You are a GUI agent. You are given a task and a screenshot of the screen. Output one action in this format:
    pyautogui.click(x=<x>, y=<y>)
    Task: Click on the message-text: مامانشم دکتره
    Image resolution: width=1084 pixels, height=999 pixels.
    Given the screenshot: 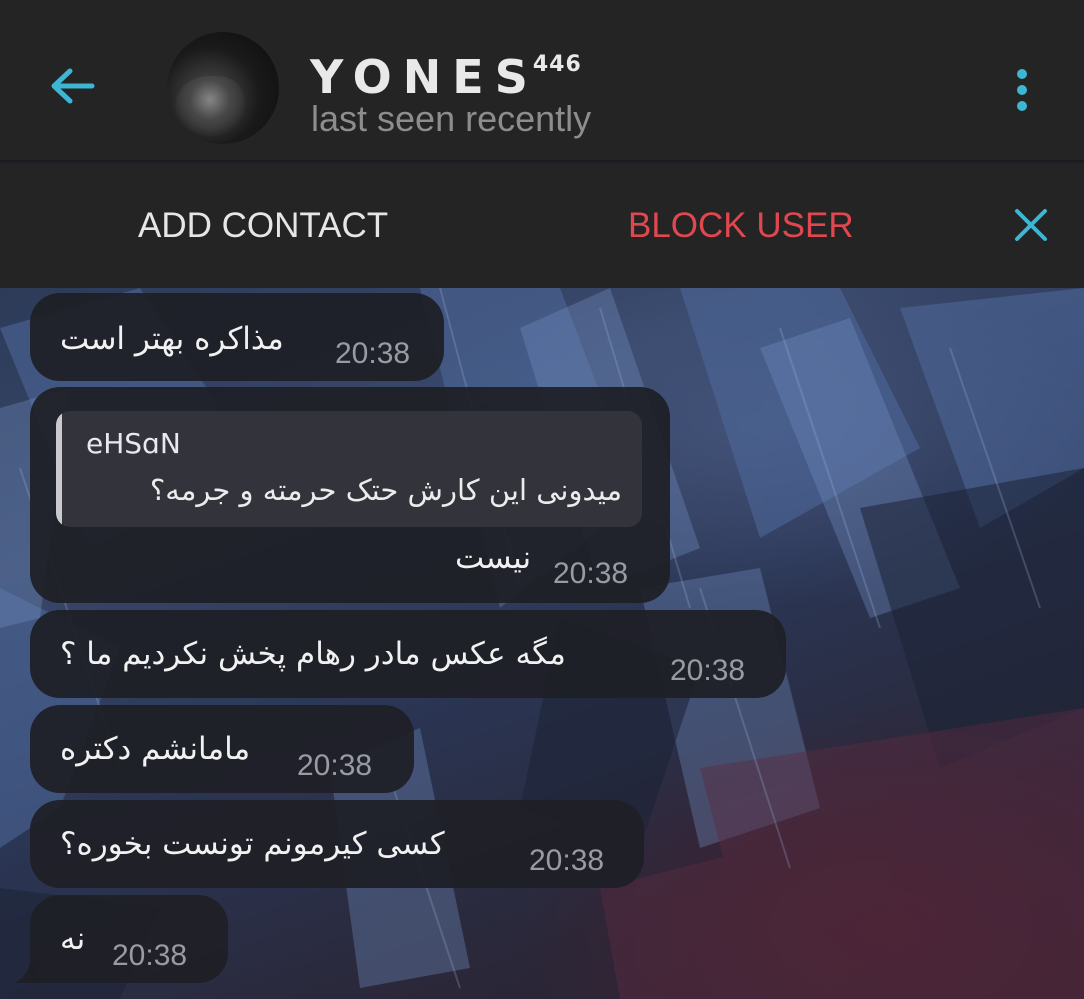 What is the action you would take?
    pyautogui.click(x=155, y=749)
    